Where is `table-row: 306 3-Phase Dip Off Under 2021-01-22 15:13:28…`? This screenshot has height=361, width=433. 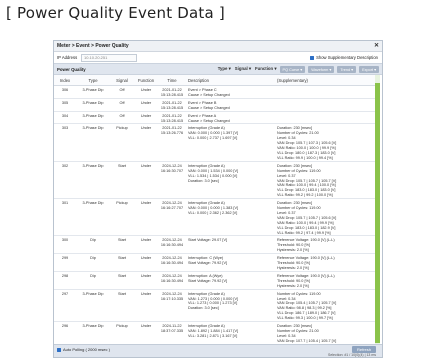
table-row: 306 3-Phase Dip Off Under 2021-01-22 15:13:28… is located at coordinates (216, 92).